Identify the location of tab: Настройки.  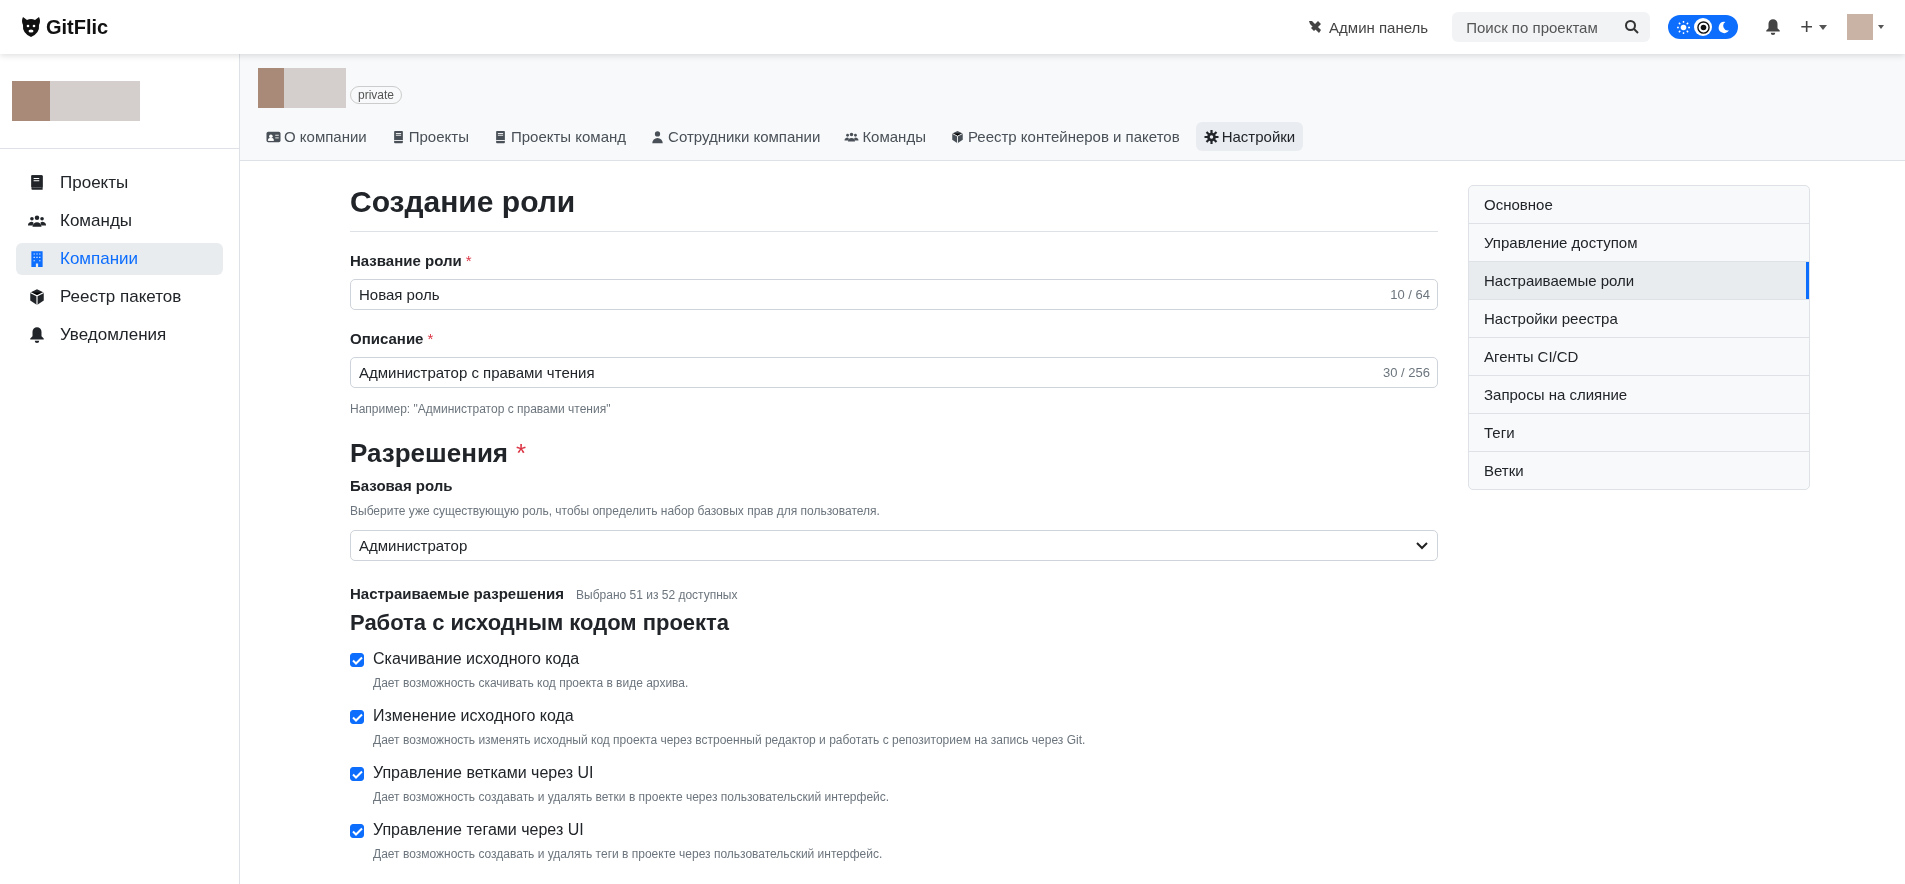
(1249, 136).